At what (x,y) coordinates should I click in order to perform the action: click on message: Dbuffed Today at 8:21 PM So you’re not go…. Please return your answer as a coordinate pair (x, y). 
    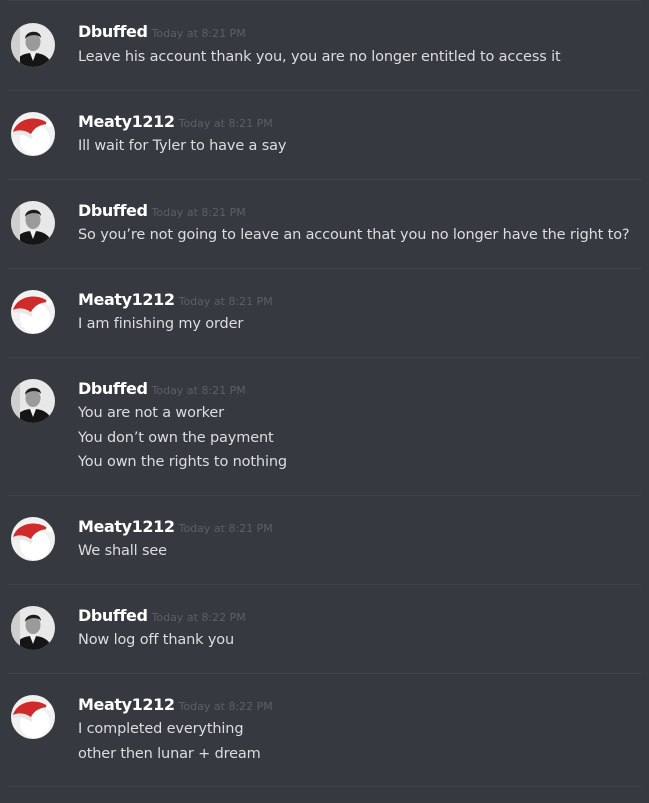
    Looking at the image, I should click on (324, 223).